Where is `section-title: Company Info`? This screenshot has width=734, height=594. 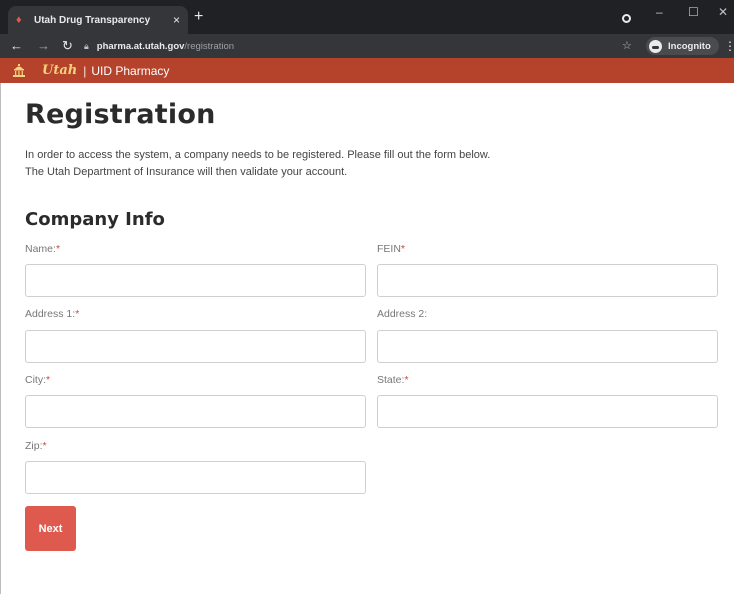
section-title: Company Info is located at coordinates (95, 219).